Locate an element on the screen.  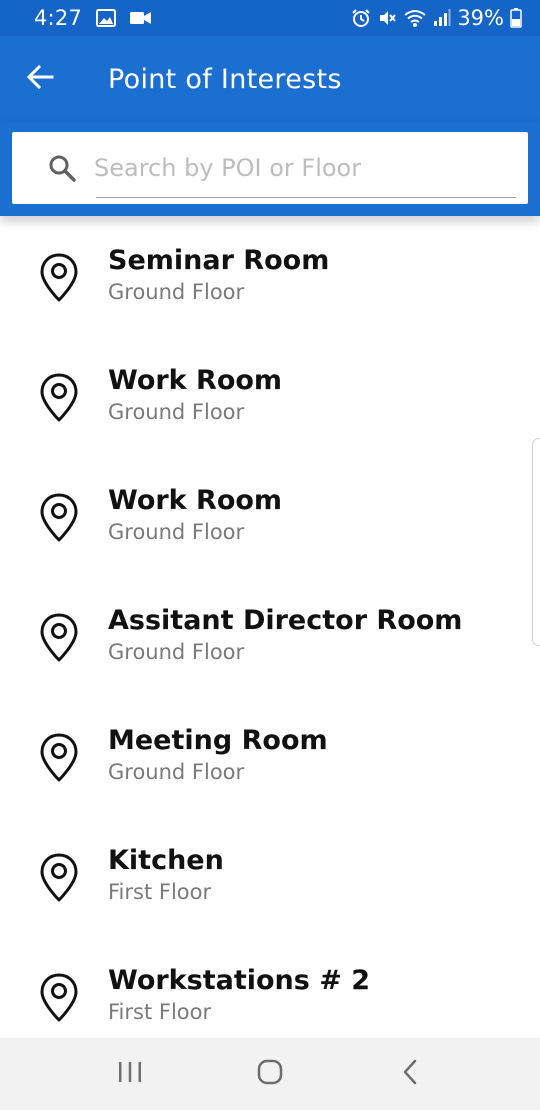
back-icon is located at coordinates (410, 1074).